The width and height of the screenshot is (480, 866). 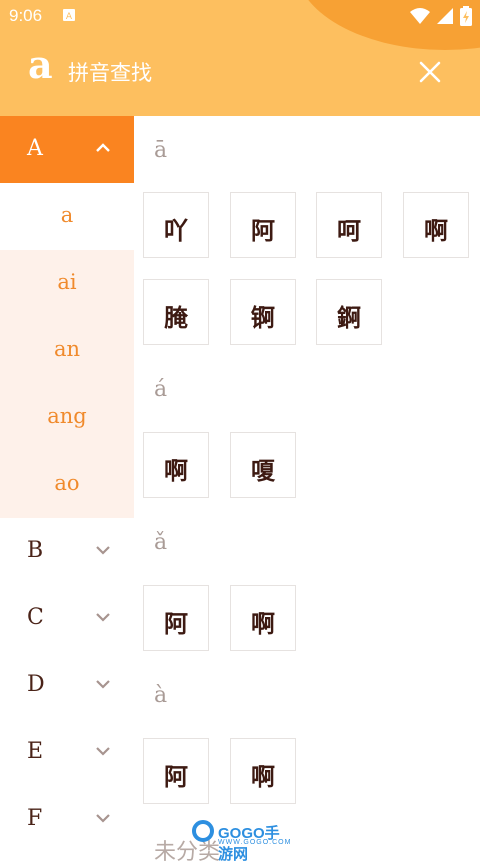 I want to click on letter-e-header: E, so click(x=67, y=752).